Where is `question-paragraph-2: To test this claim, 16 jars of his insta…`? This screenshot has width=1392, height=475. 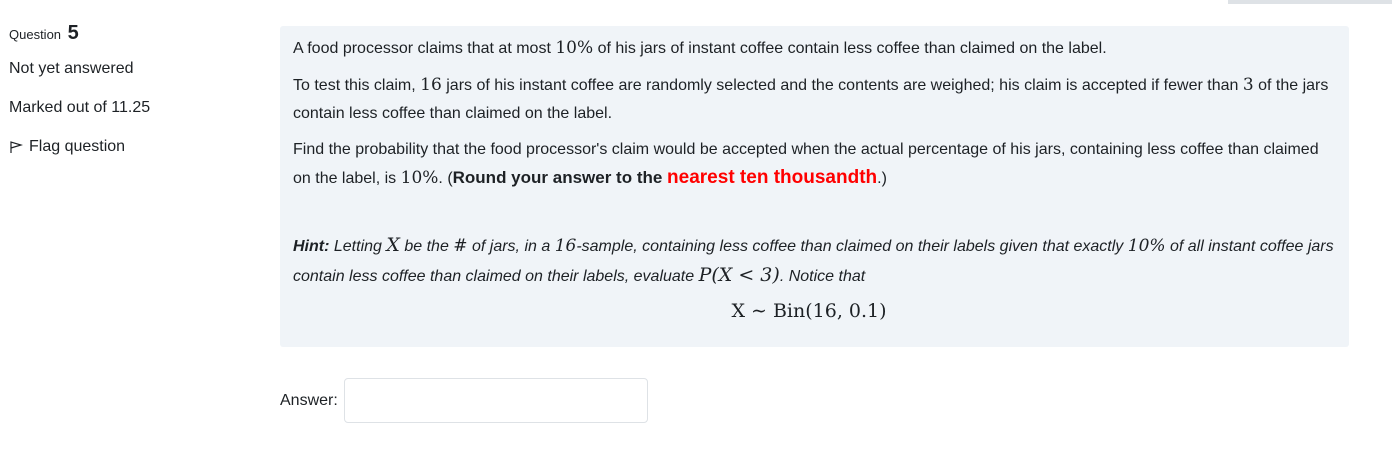 question-paragraph-2: To test this claim, 16 jars of his insta… is located at coordinates (814, 99).